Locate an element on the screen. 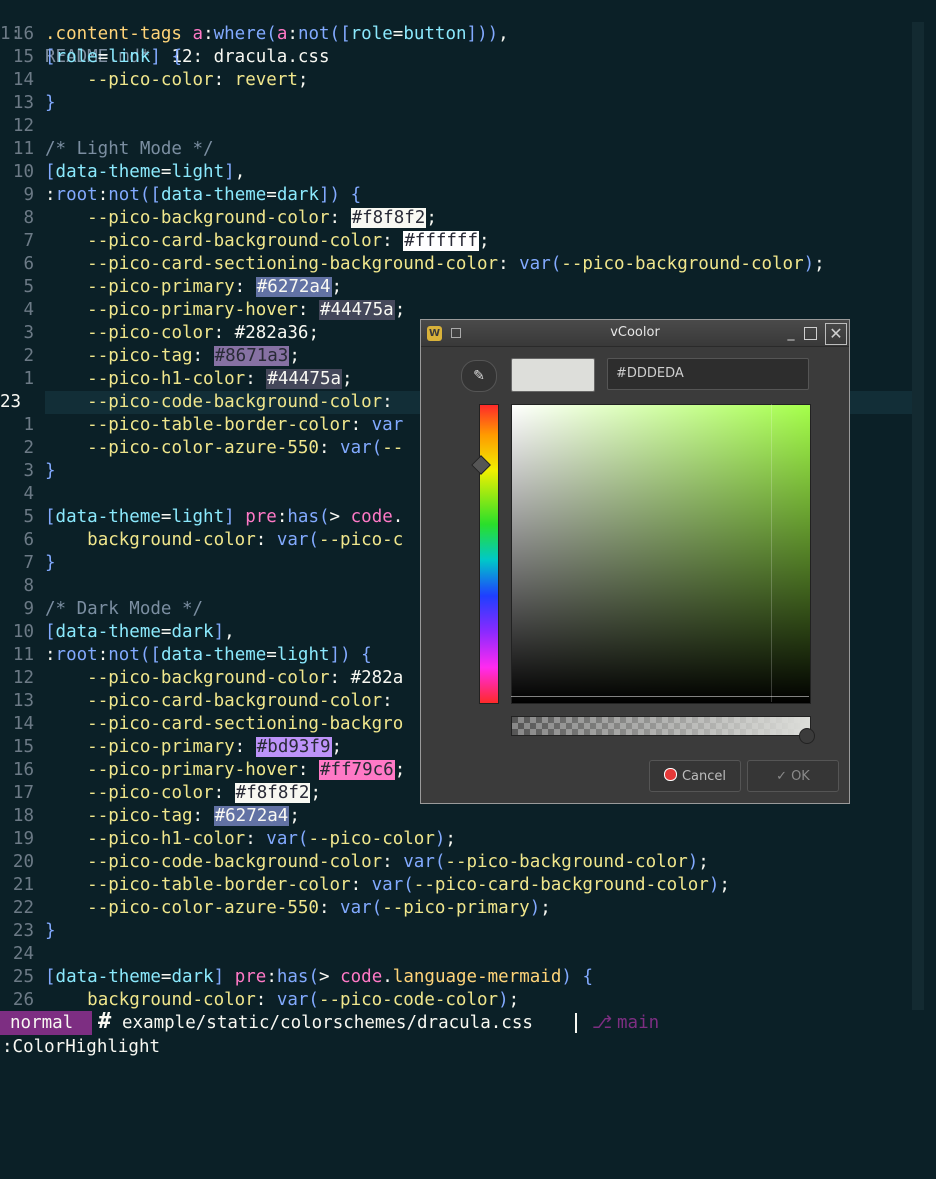  alpha-slider is located at coordinates (661, 726).